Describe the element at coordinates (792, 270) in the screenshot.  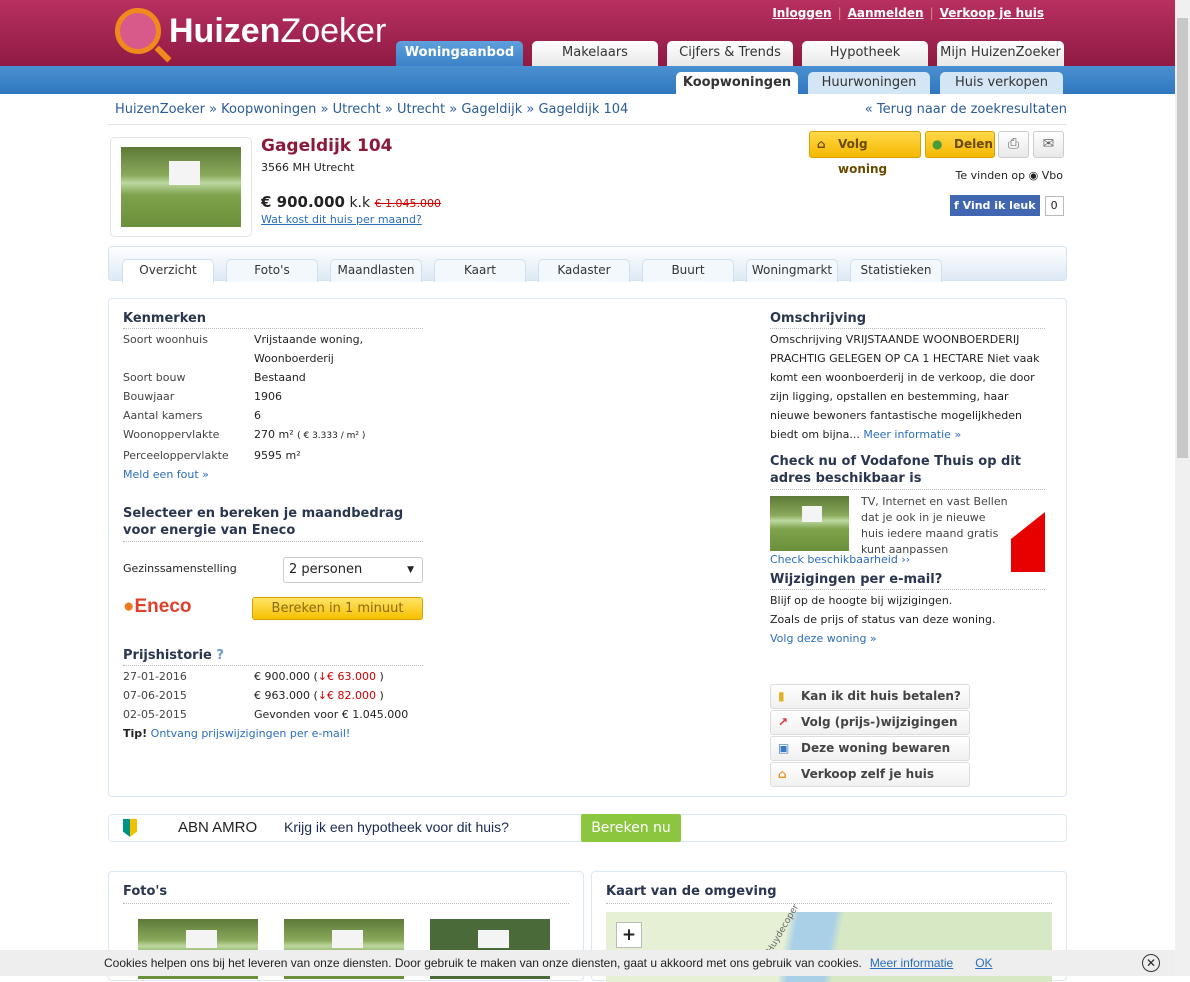
I see `tab-woningmarkt: Woningmarkt` at that location.